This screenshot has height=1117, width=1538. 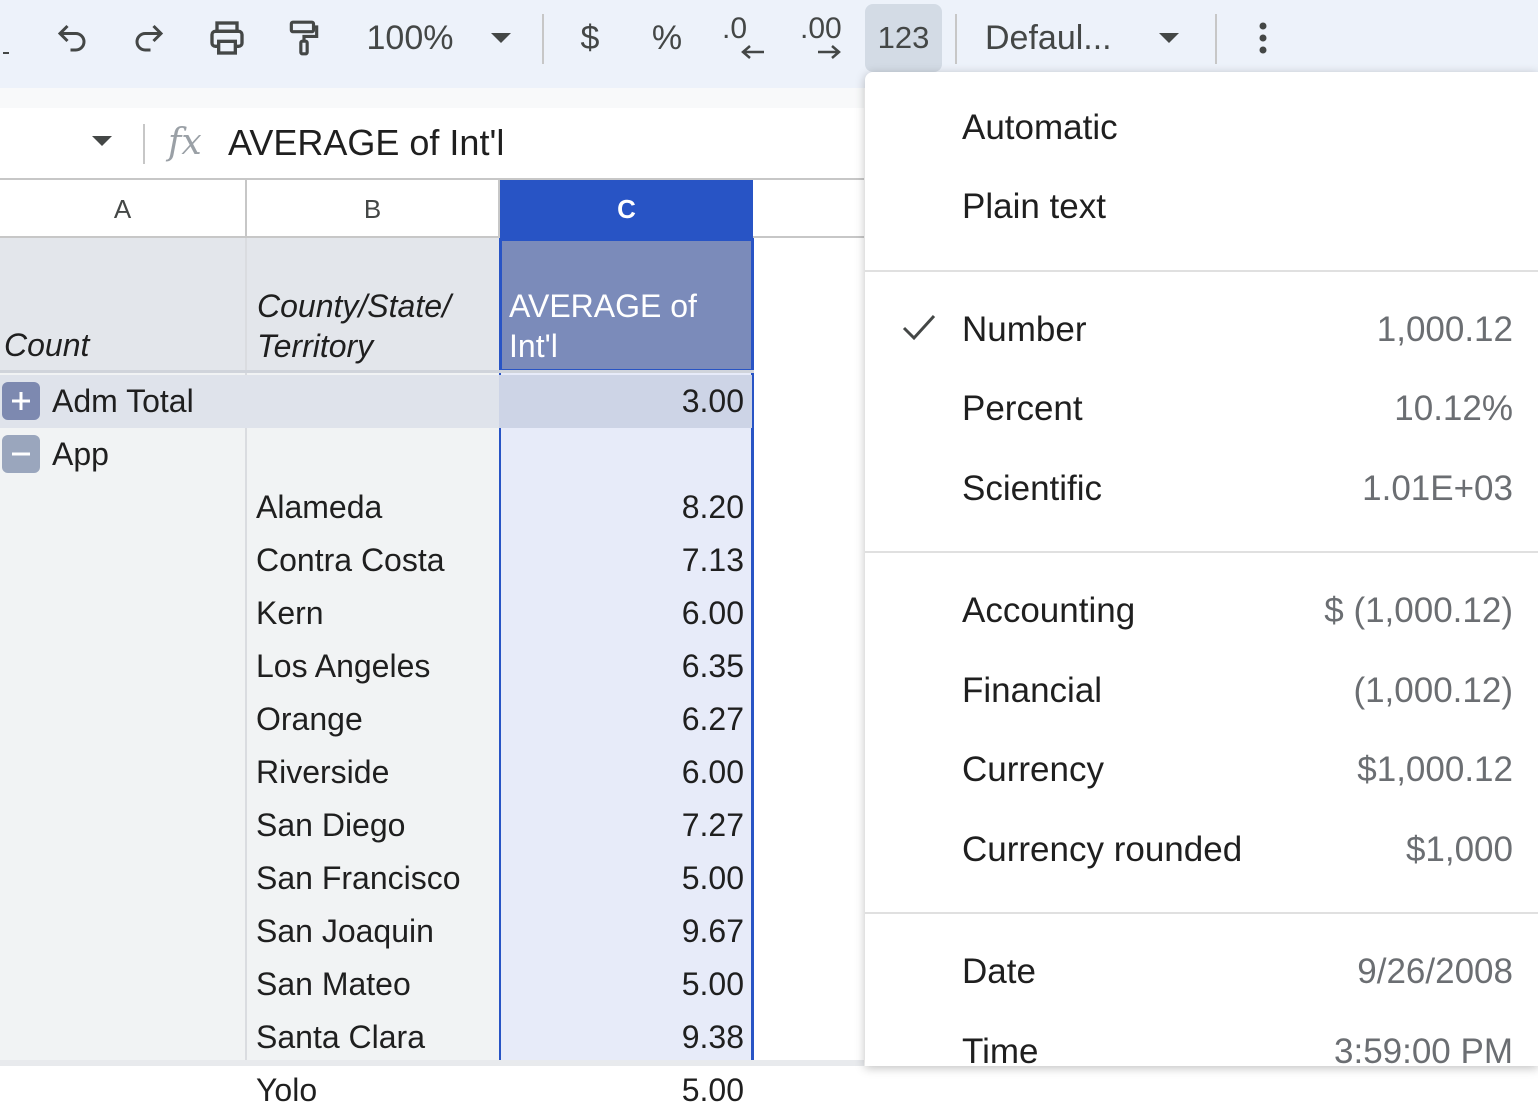 I want to click on toolbar-gap, so click(x=432, y=98).